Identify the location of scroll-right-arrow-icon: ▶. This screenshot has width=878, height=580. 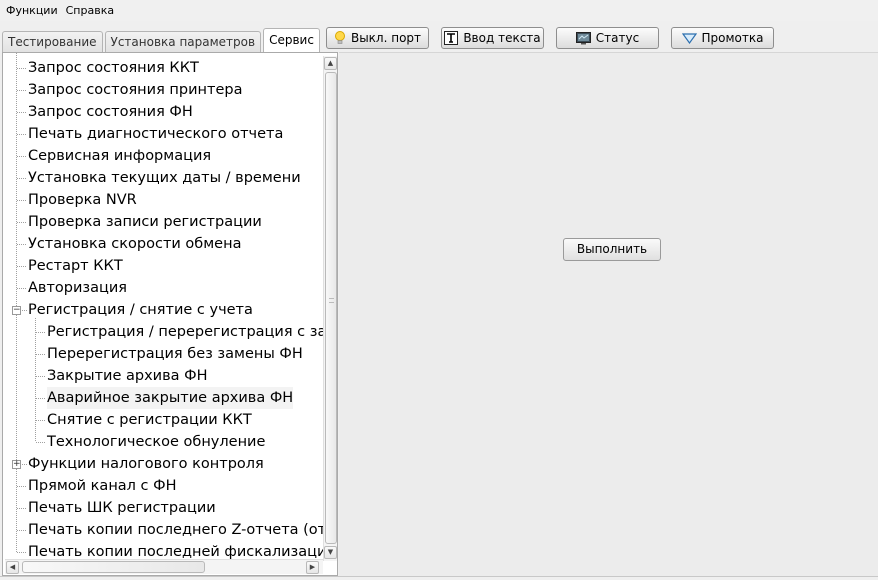
(312, 567).